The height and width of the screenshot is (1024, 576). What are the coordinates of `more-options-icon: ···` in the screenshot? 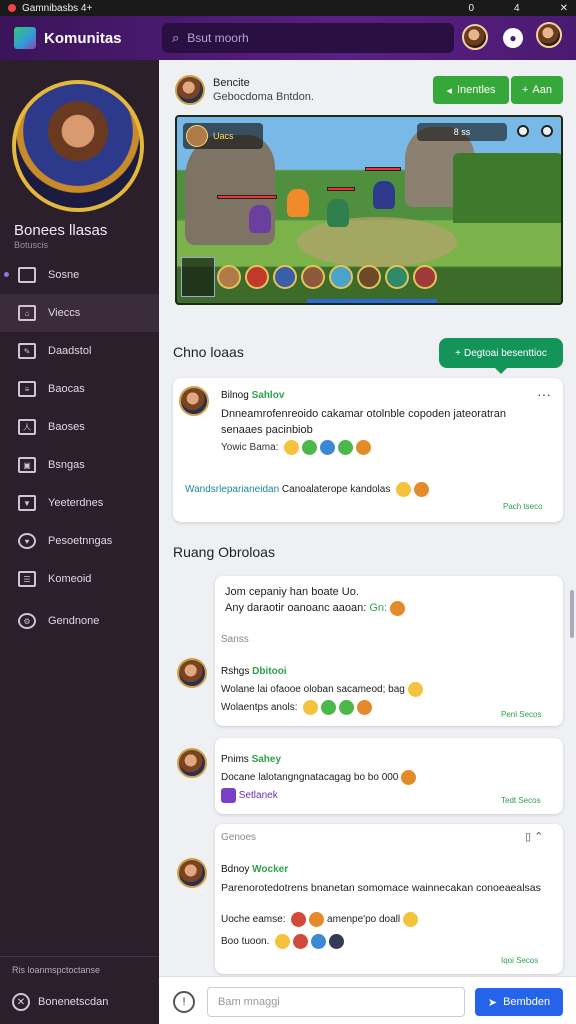 It's located at (544, 394).